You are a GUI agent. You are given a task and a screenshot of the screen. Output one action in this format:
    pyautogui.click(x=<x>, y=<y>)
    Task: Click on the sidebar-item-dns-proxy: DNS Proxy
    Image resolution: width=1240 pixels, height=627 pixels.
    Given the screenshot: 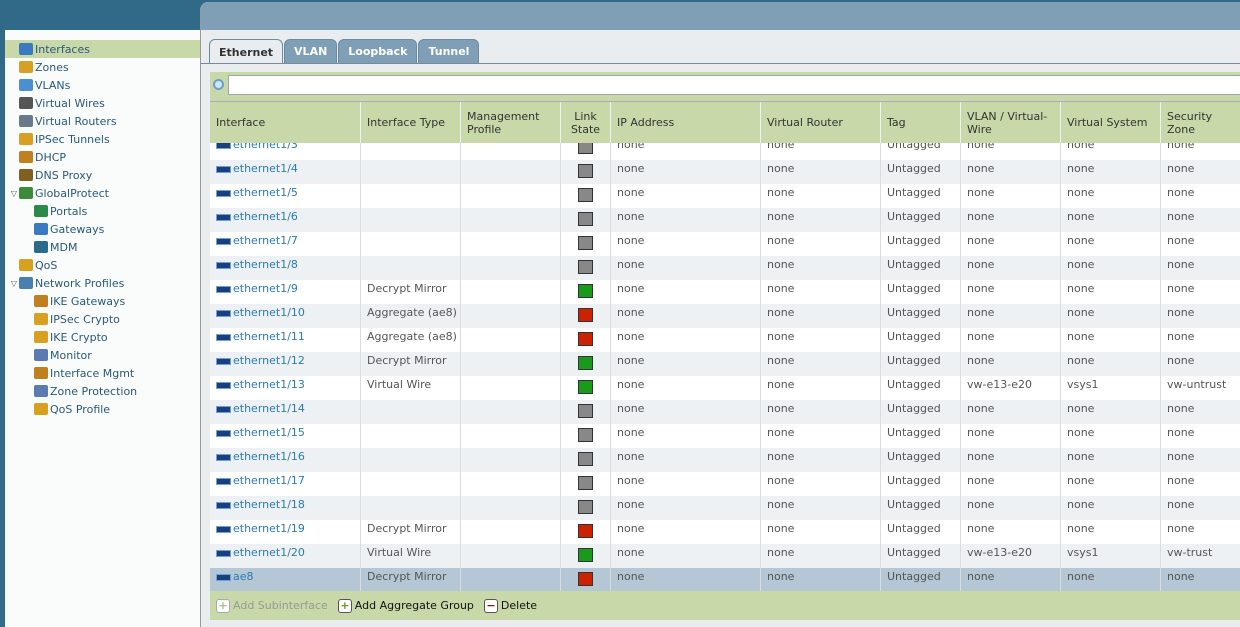 What is the action you would take?
    pyautogui.click(x=102, y=175)
    